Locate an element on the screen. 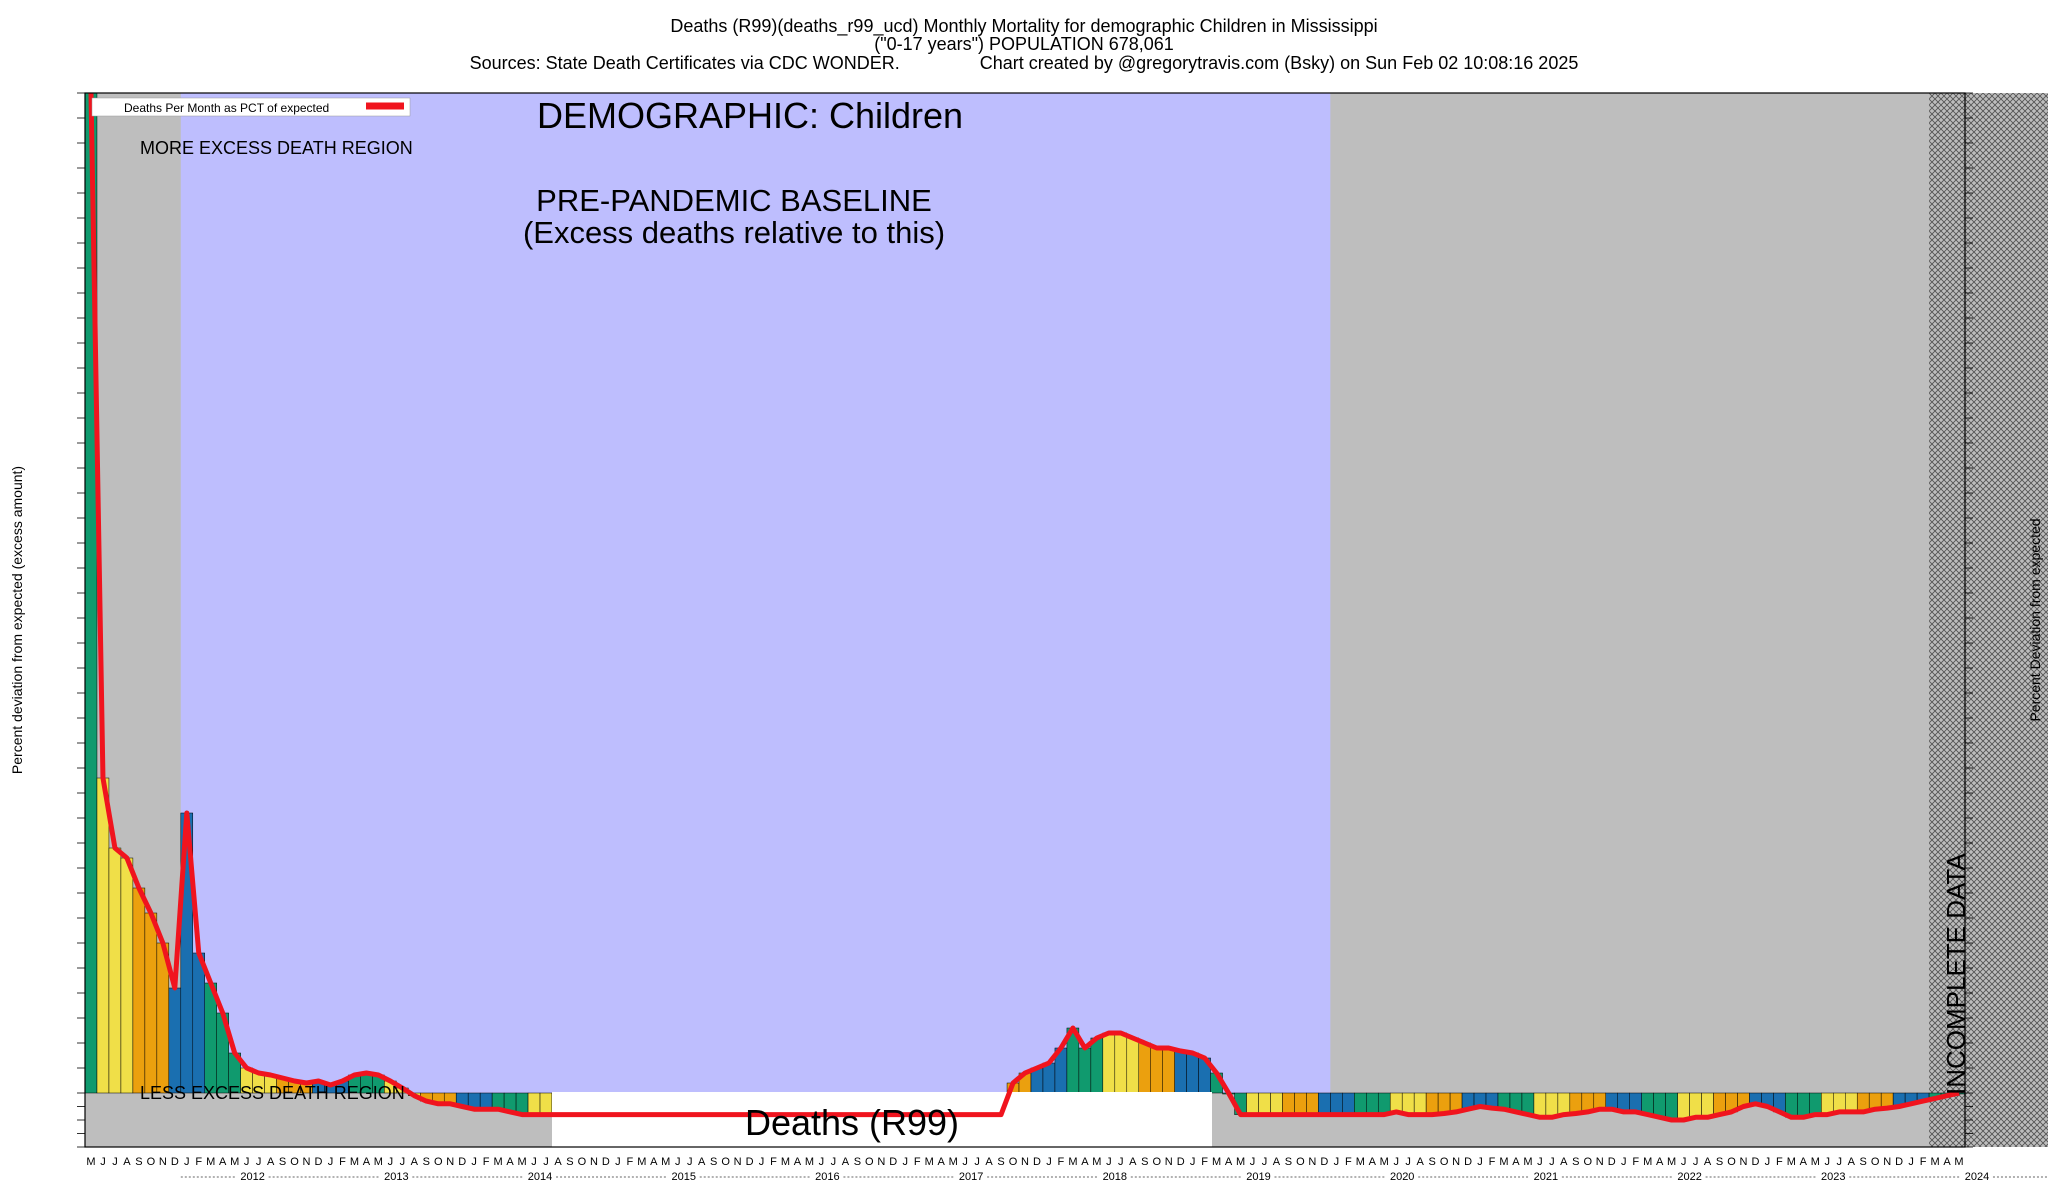 The width and height of the screenshot is (2048, 1200). y-axis-right-label: Percent Deviation from expected is located at coordinates (2035, 619).